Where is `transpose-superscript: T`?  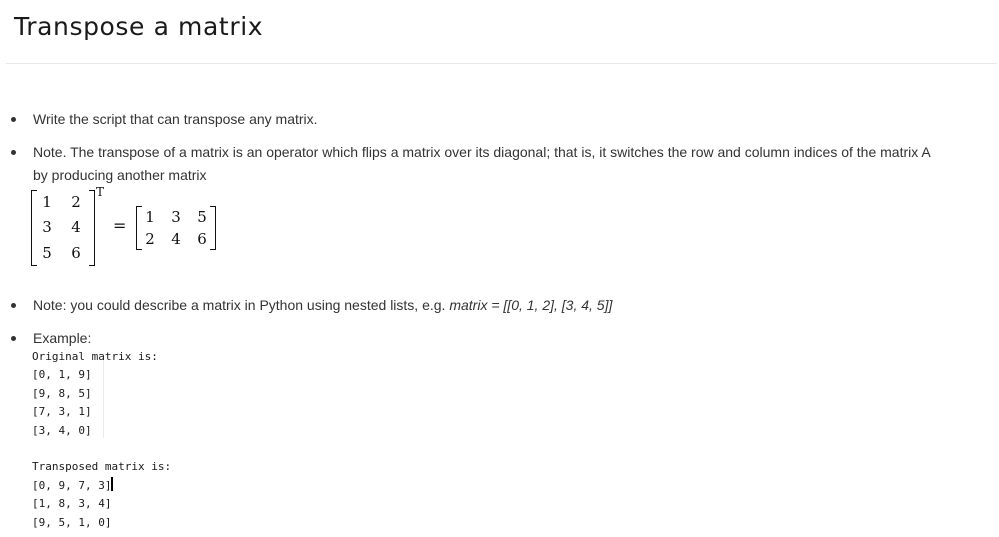
transpose-superscript: T is located at coordinates (100, 192).